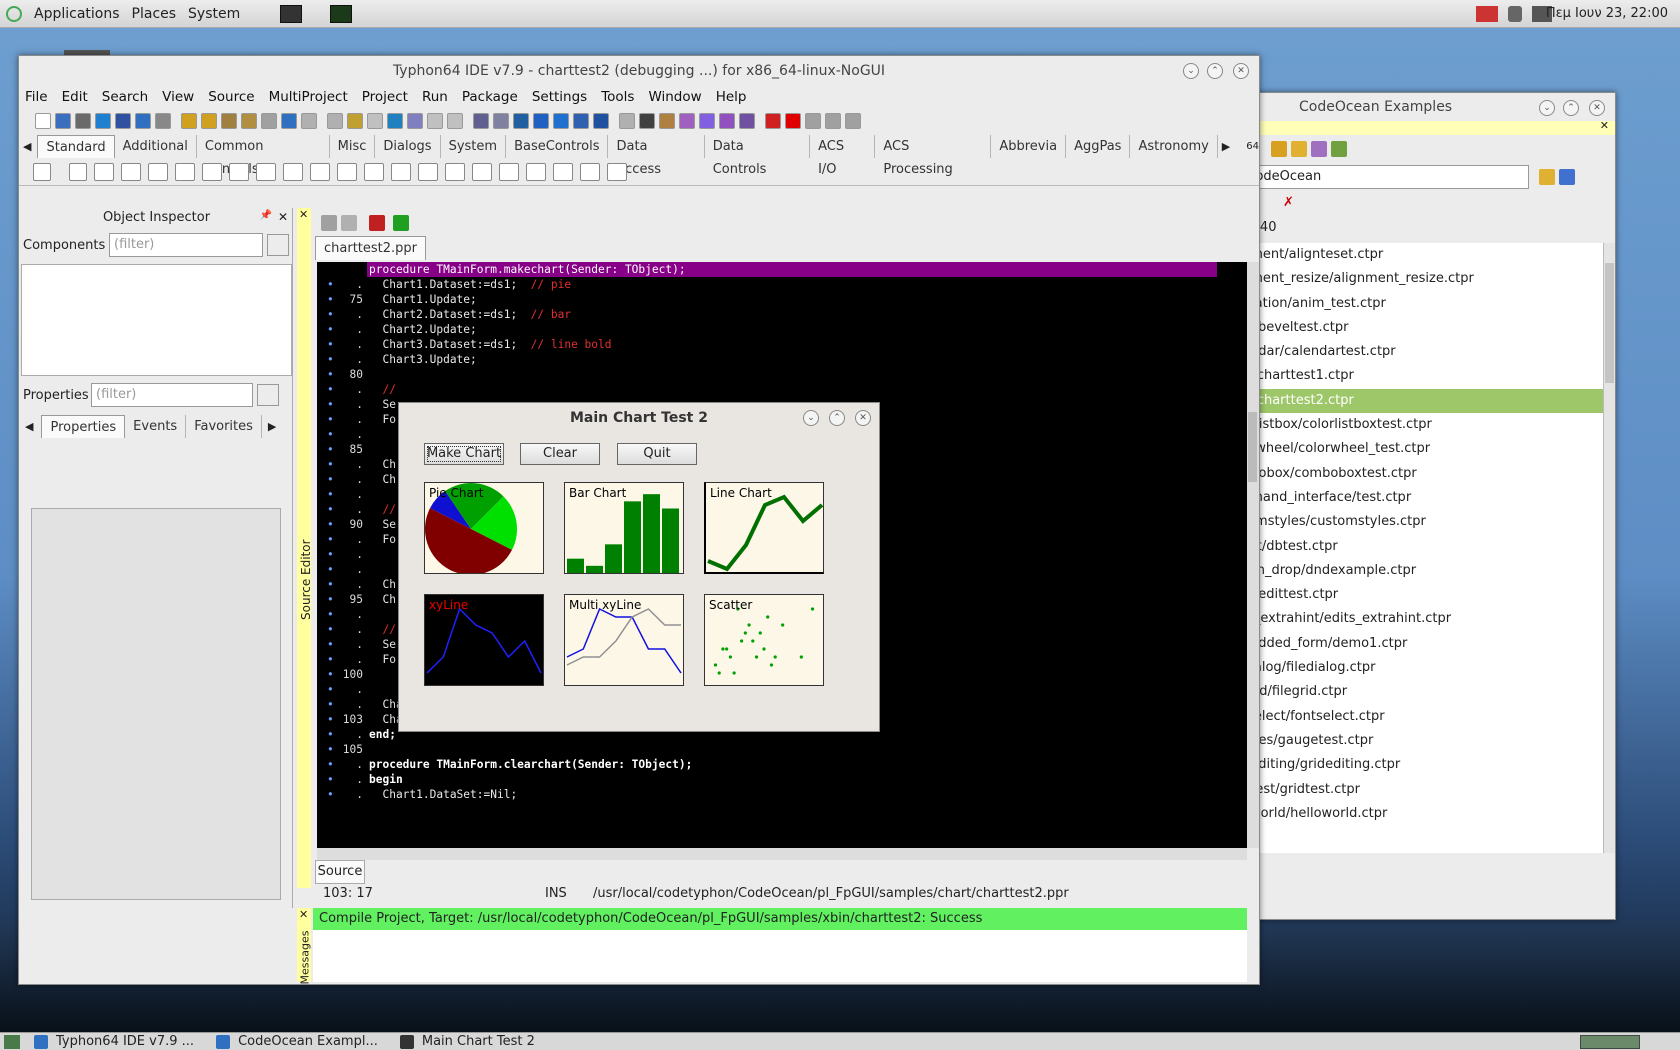 The height and width of the screenshot is (1050, 1680). Describe the element at coordinates (377, 223) in the screenshot. I see `back-arrow-icon` at that location.